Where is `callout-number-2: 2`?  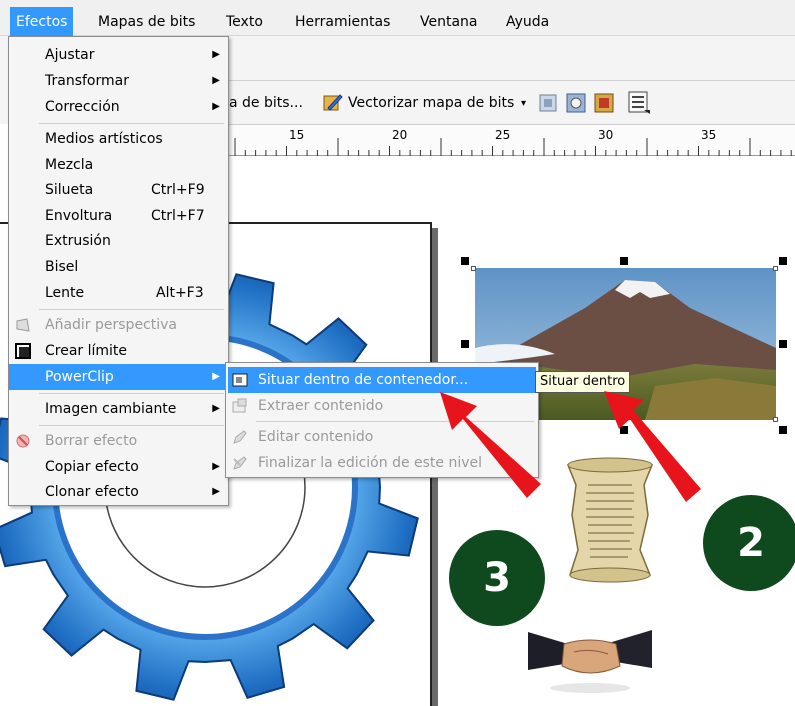
callout-number-2: 2 is located at coordinates (749, 543).